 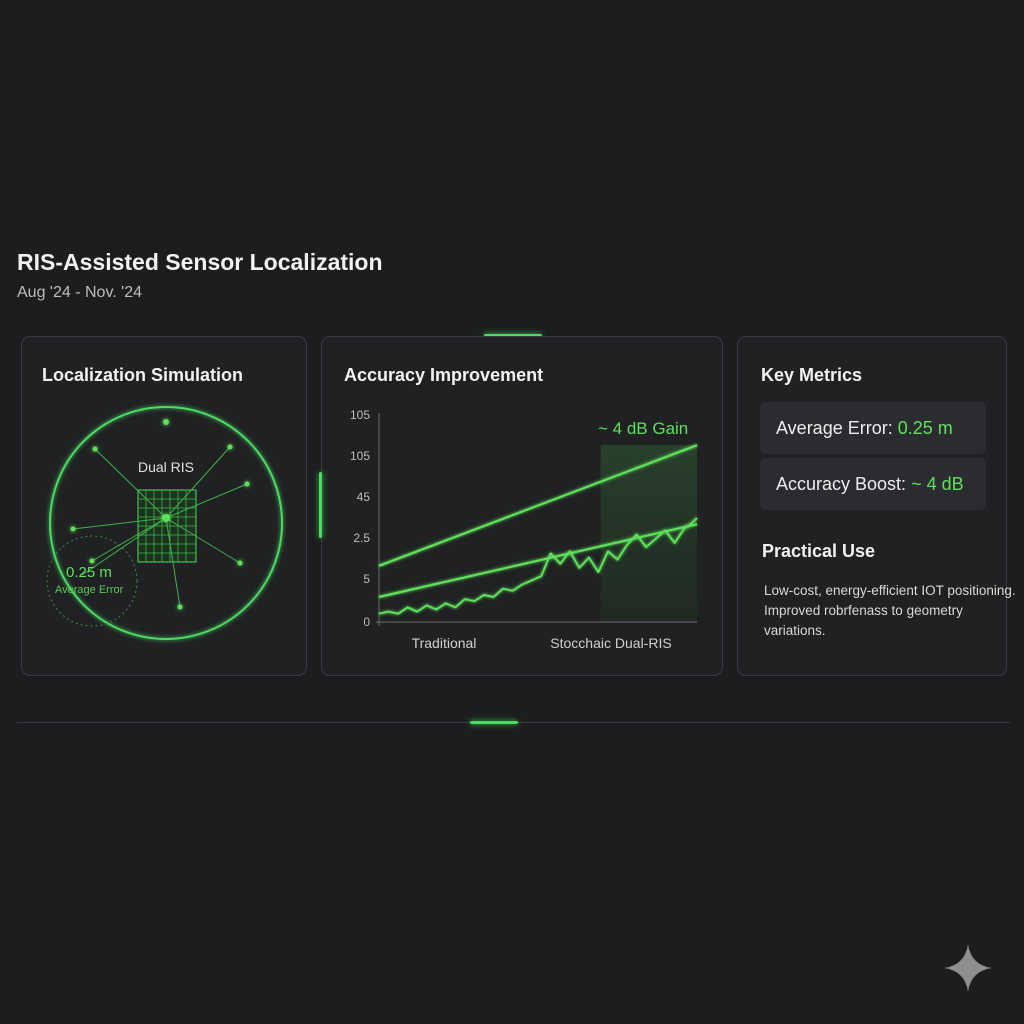 I want to click on metric-label: Accuracy Boost:, so click(x=844, y=484).